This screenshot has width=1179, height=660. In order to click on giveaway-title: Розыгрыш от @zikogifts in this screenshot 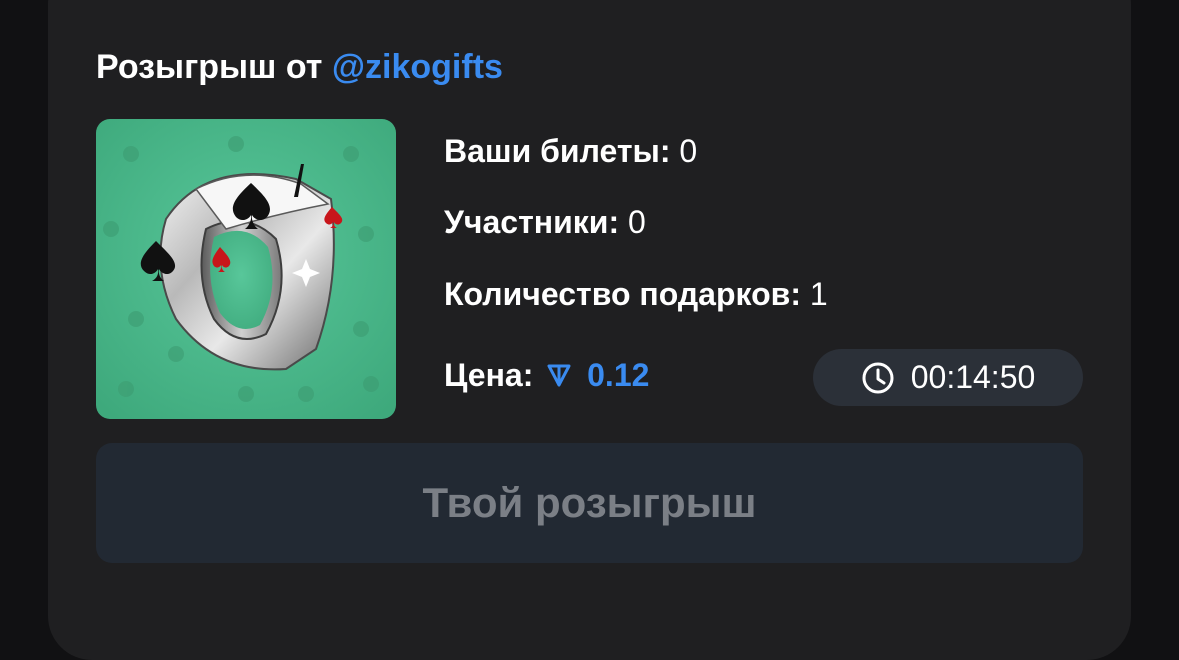, I will do `click(299, 67)`.